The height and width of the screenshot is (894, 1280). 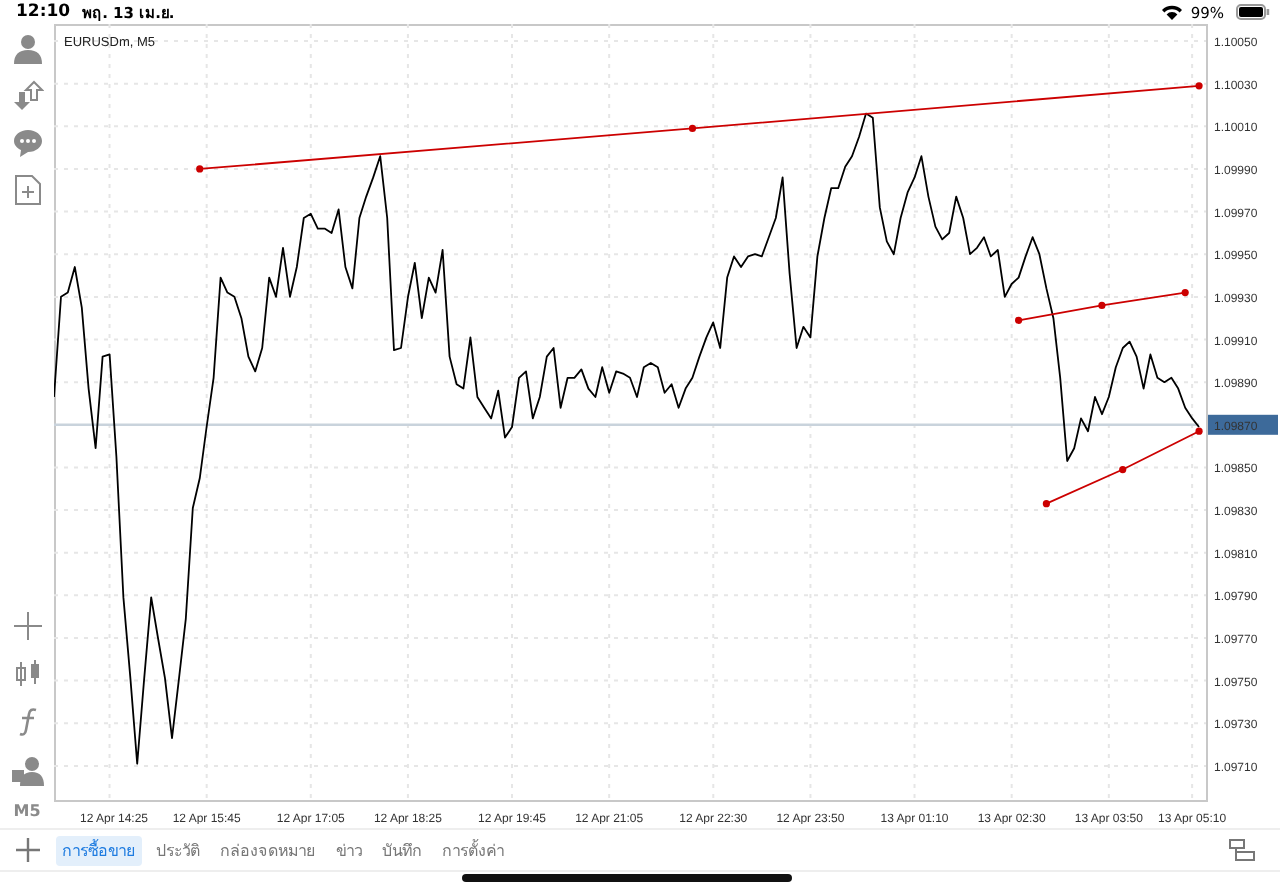 What do you see at coordinates (349, 850) in the screenshot?
I see `tab: ข่าว` at bounding box center [349, 850].